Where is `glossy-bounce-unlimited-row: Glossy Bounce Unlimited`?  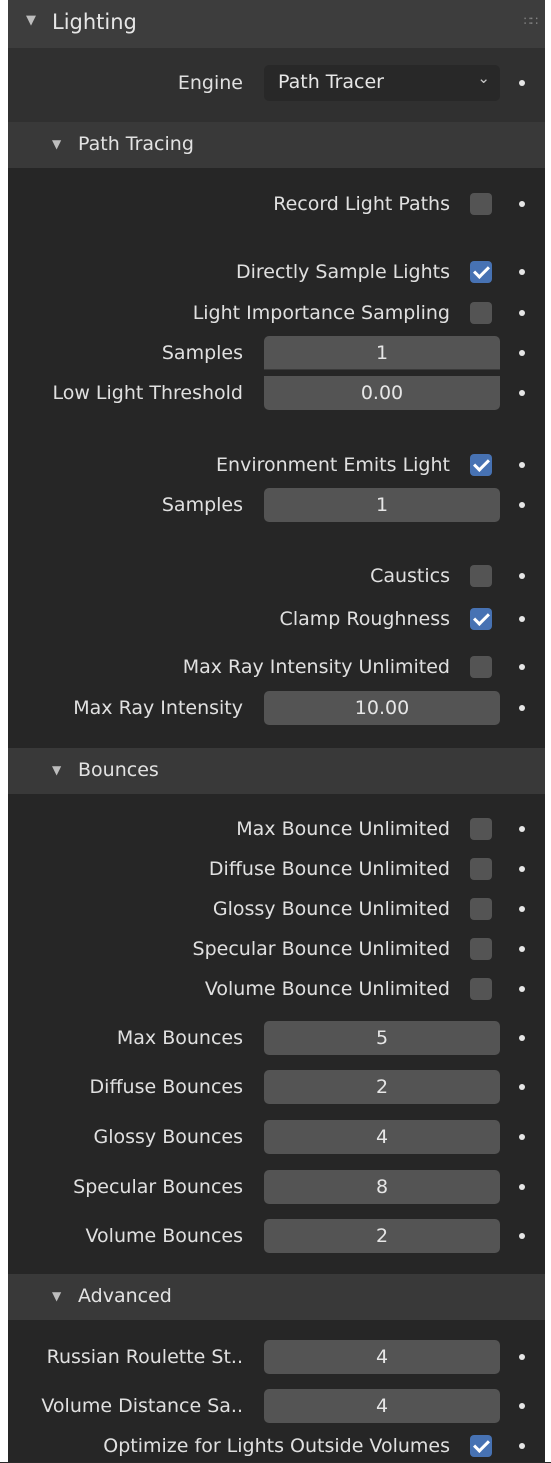 glossy-bounce-unlimited-row: Glossy Bounce Unlimited is located at coordinates (276, 909).